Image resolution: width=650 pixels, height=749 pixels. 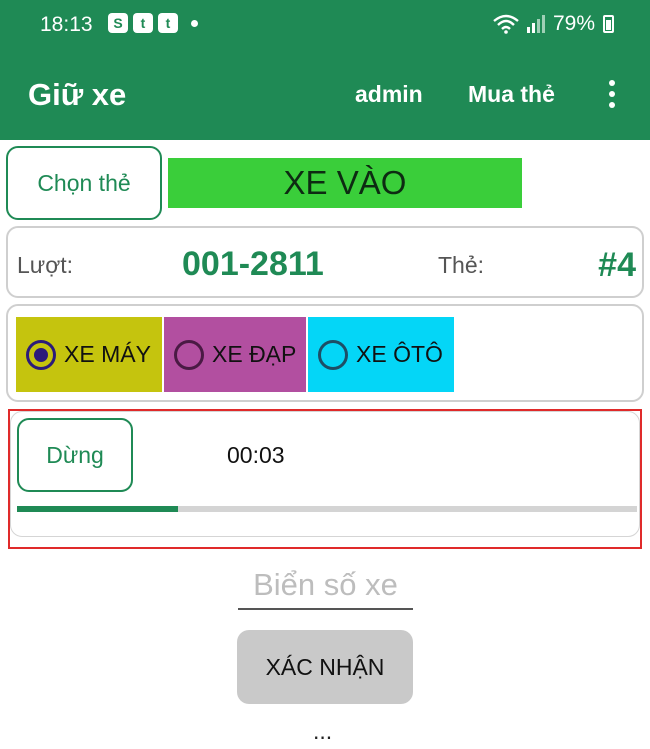 I want to click on direction-banner: XE VÀO, so click(x=345, y=183).